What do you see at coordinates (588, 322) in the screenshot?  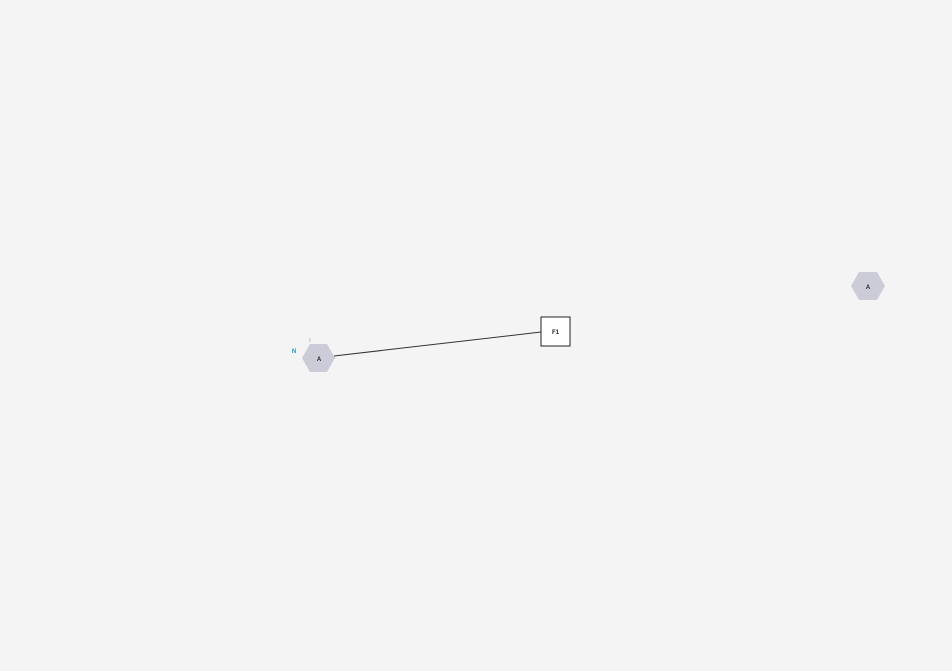 I see `diagram-svg: A N I F1 A` at bounding box center [588, 322].